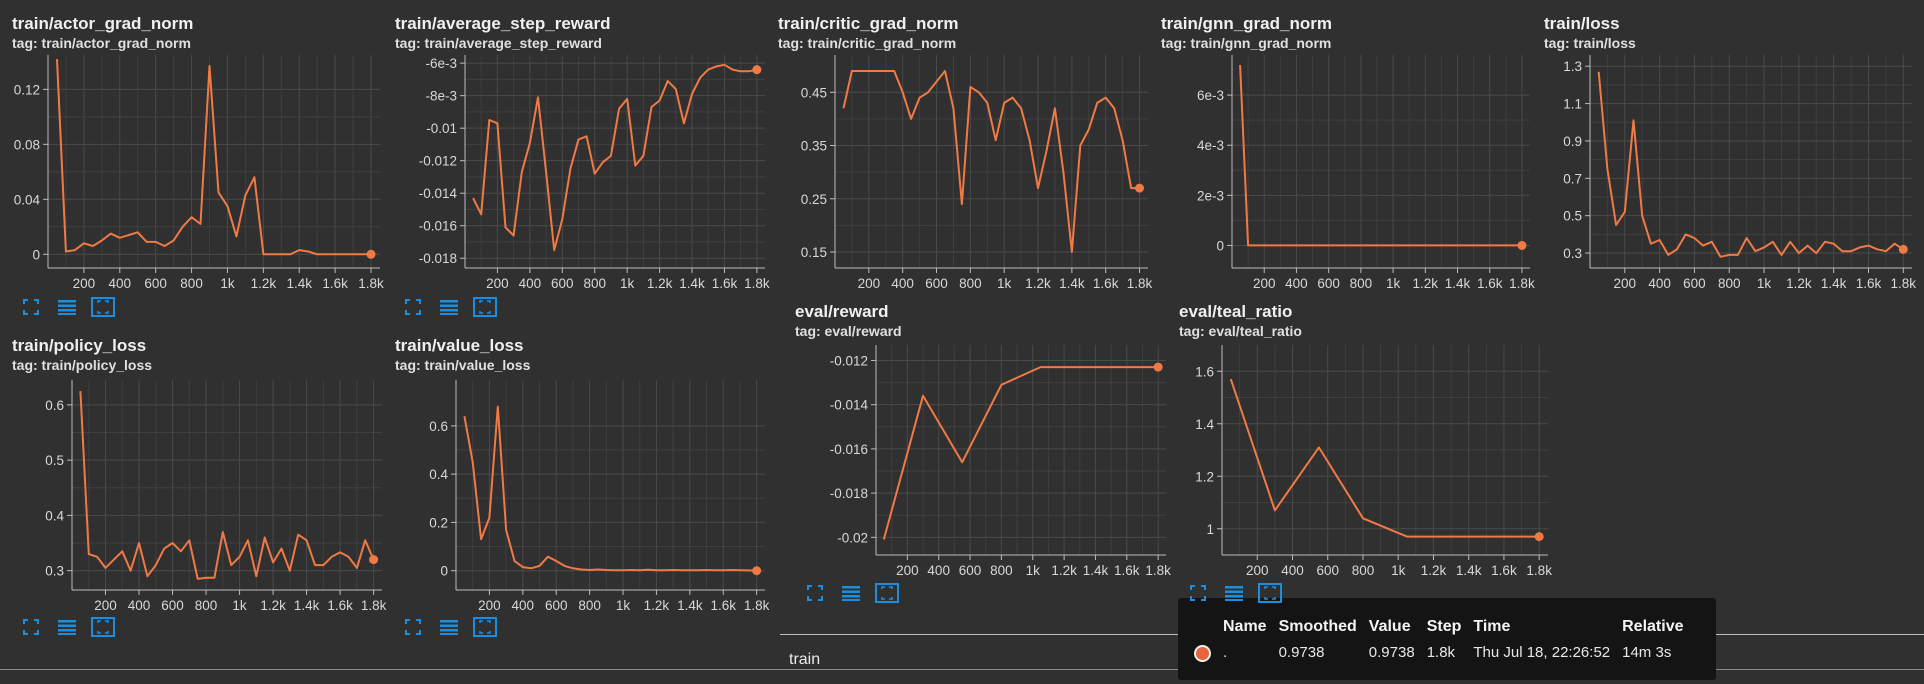 The height and width of the screenshot is (684, 1924). Describe the element at coordinates (1439, 628) in the screenshot. I see `tooltip-header-row: Name Smoothed Value Step Time Relative` at that location.